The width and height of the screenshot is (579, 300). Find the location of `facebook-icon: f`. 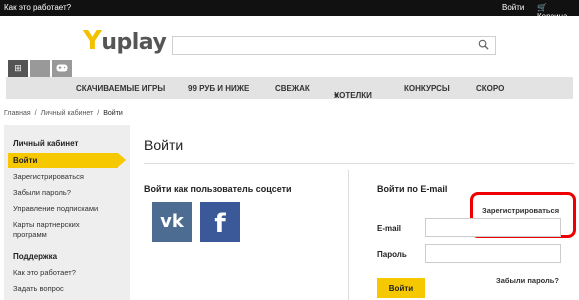

facebook-icon: f is located at coordinates (220, 224).